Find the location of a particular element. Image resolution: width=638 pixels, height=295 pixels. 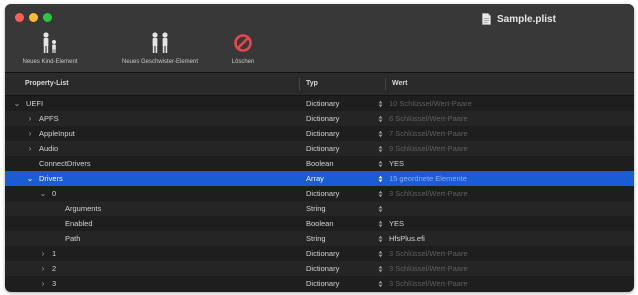

outline-row-arguments: Arguments String is located at coordinates (319, 208).